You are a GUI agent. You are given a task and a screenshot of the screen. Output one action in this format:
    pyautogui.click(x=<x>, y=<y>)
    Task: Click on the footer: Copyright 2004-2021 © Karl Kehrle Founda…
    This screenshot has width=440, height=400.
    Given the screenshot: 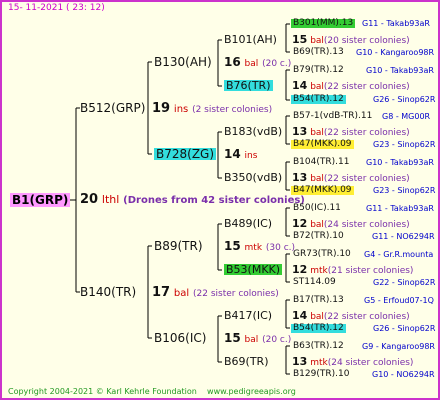 What is the action you would take?
    pyautogui.click(x=152, y=392)
    